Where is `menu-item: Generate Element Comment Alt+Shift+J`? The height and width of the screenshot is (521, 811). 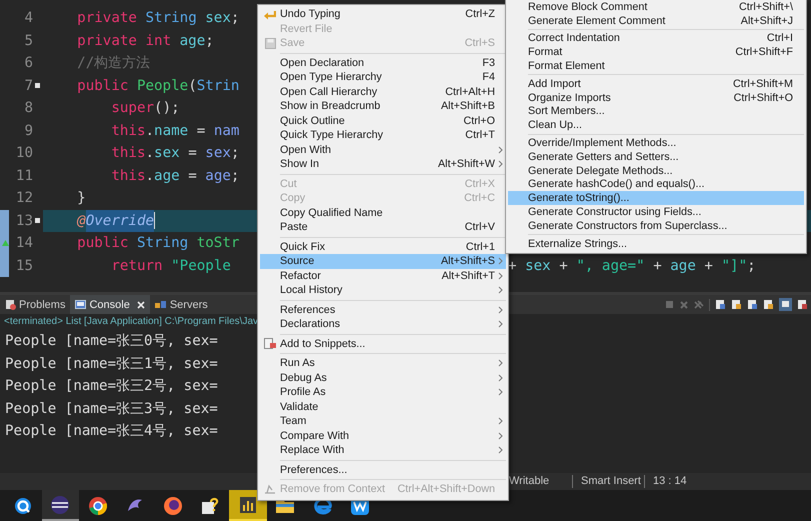 menu-item: Generate Element Comment Alt+Shift+J is located at coordinates (656, 21).